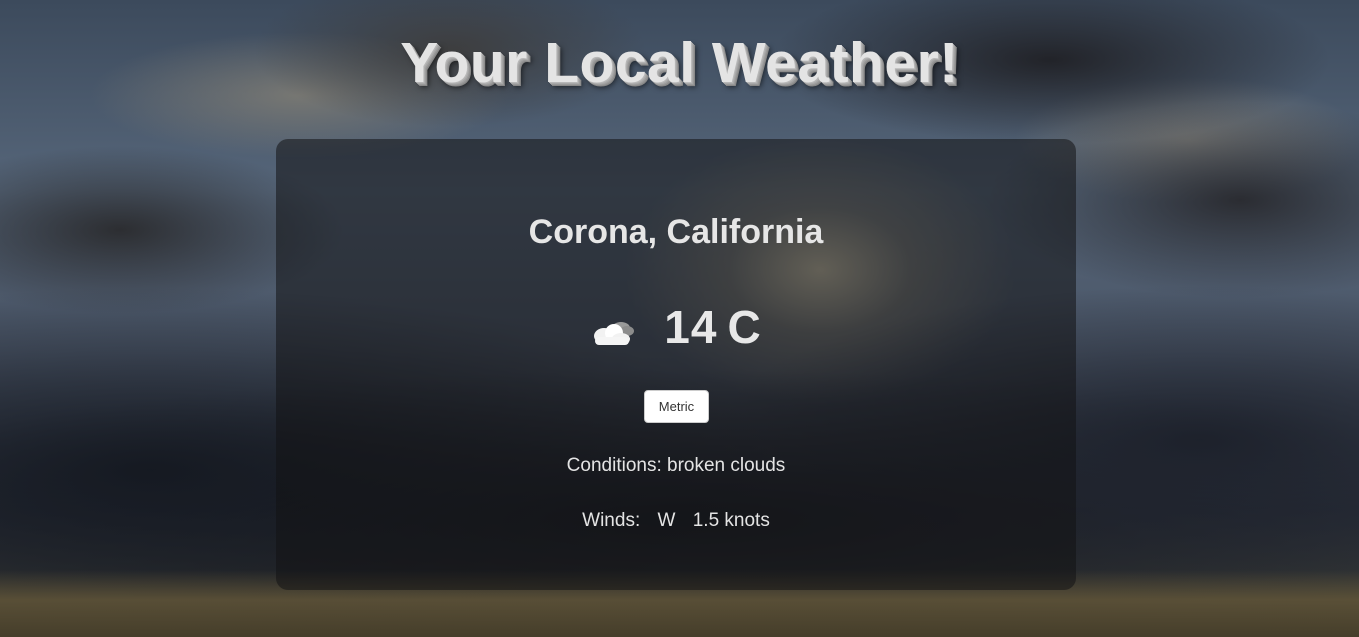  I want to click on temperature-row: 14 C, so click(676, 327).